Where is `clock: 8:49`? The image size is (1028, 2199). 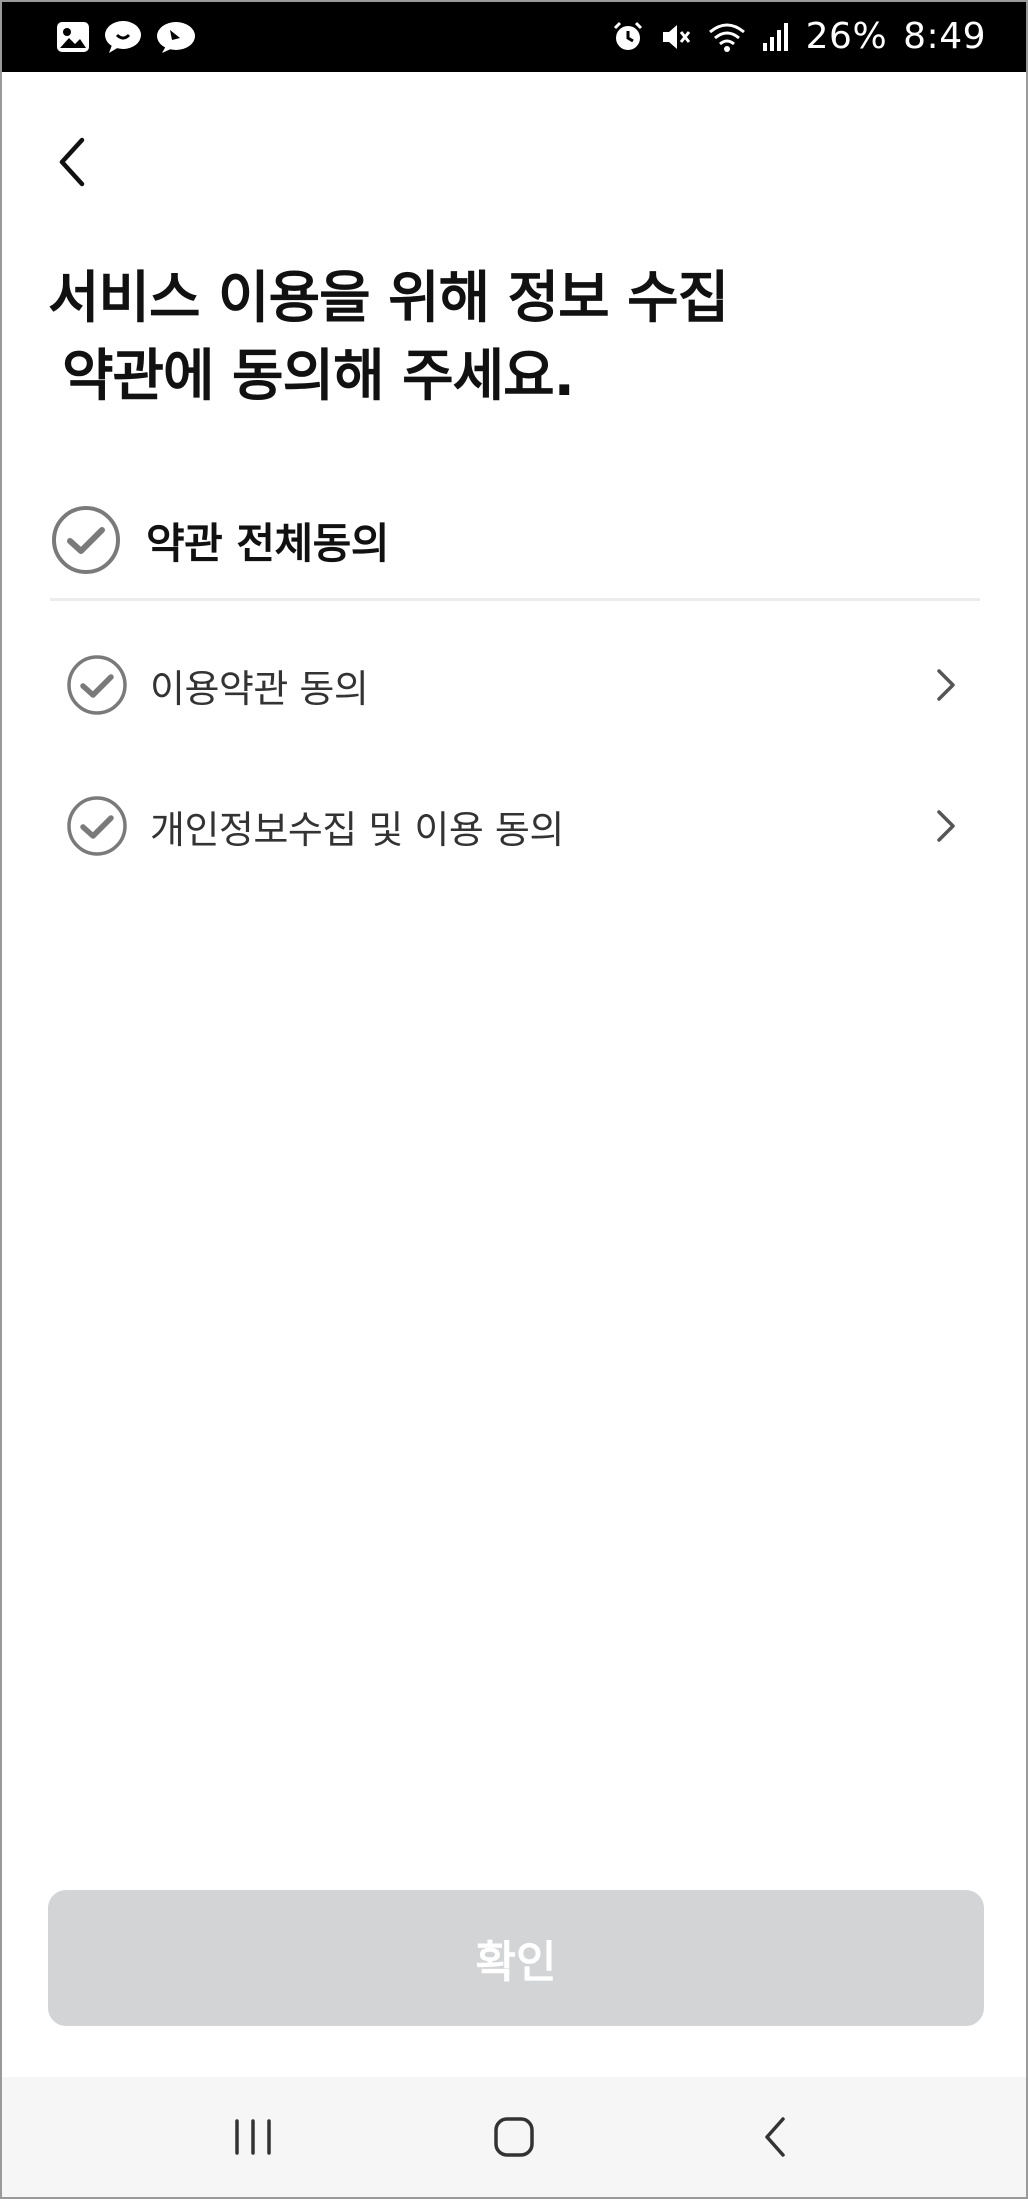 clock: 8:49 is located at coordinates (944, 36).